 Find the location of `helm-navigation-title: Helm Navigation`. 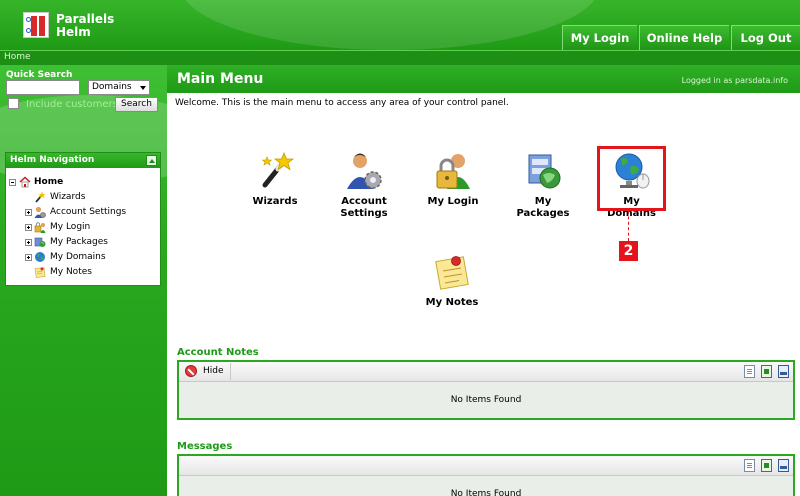

helm-navigation-title: Helm Navigation is located at coordinates (52, 160).